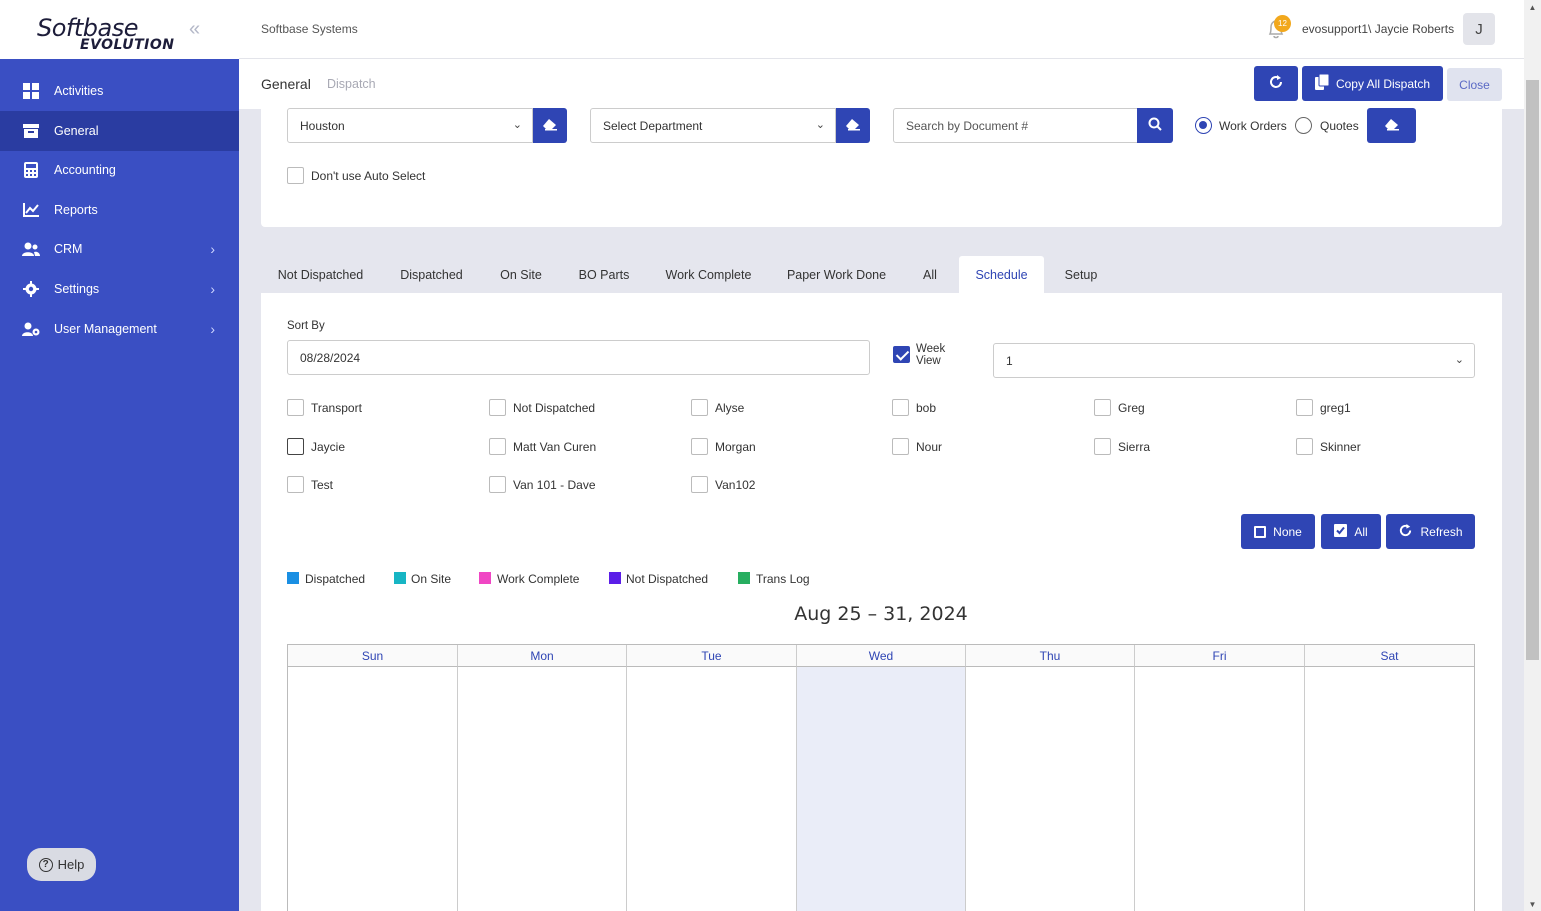 This screenshot has width=1541, height=911. Describe the element at coordinates (61, 864) in the screenshot. I see `help-button: ? Help` at that location.